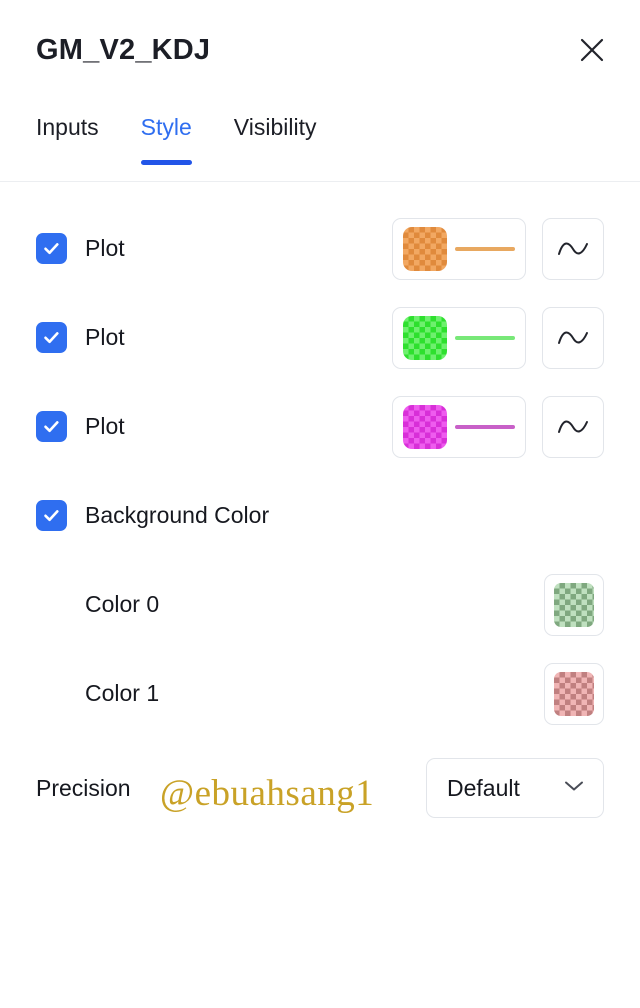 The height and width of the screenshot is (1008, 640). What do you see at coordinates (123, 49) in the screenshot?
I see `page-title: GM_V2_KDJ` at bounding box center [123, 49].